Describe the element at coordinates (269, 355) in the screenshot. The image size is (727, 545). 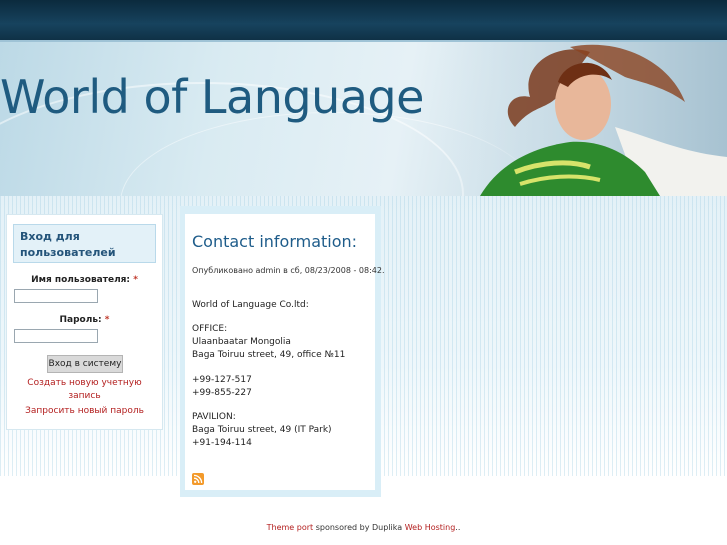
I see `office-address: Baga Toiruu street, 49, office №11` at that location.